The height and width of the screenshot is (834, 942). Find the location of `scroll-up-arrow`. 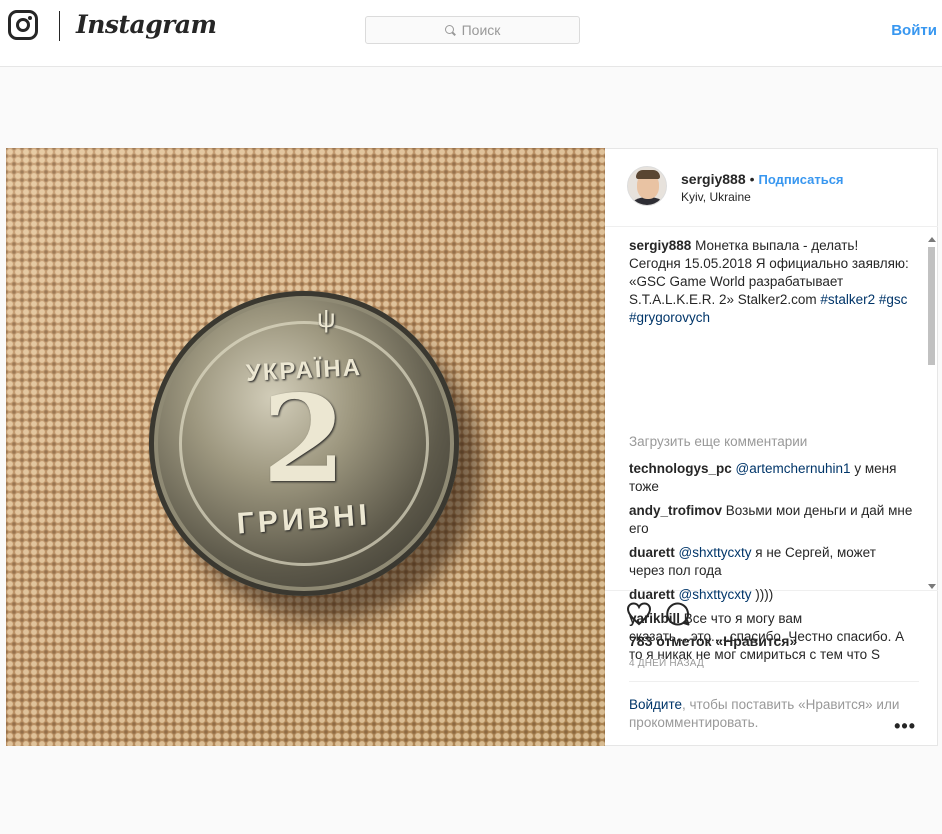

scroll-up-arrow is located at coordinates (932, 239).